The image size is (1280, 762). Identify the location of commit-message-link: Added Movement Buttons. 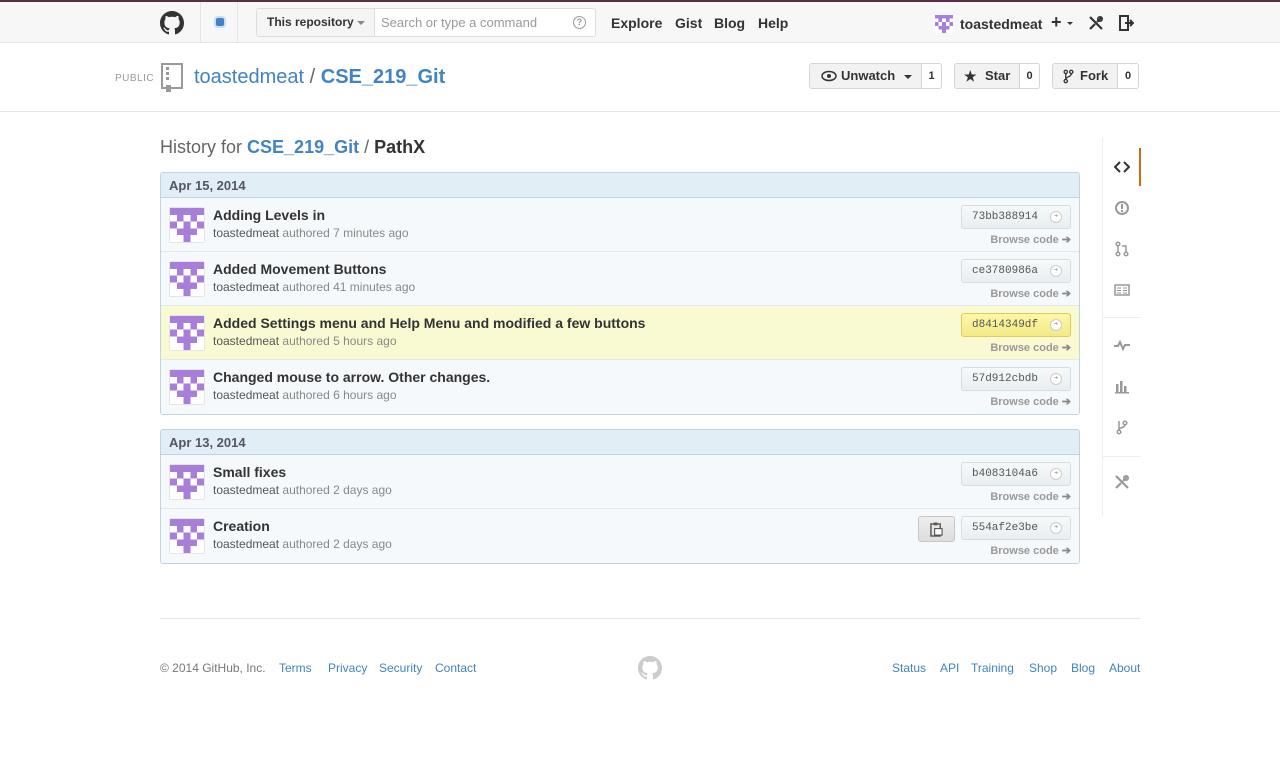
(299, 269).